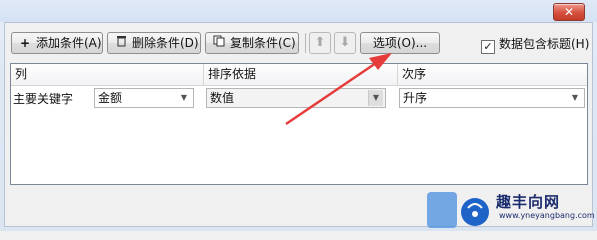 This screenshot has height=240, width=597. I want to click on column-header-sort-on: 排序依据, so click(301, 74).